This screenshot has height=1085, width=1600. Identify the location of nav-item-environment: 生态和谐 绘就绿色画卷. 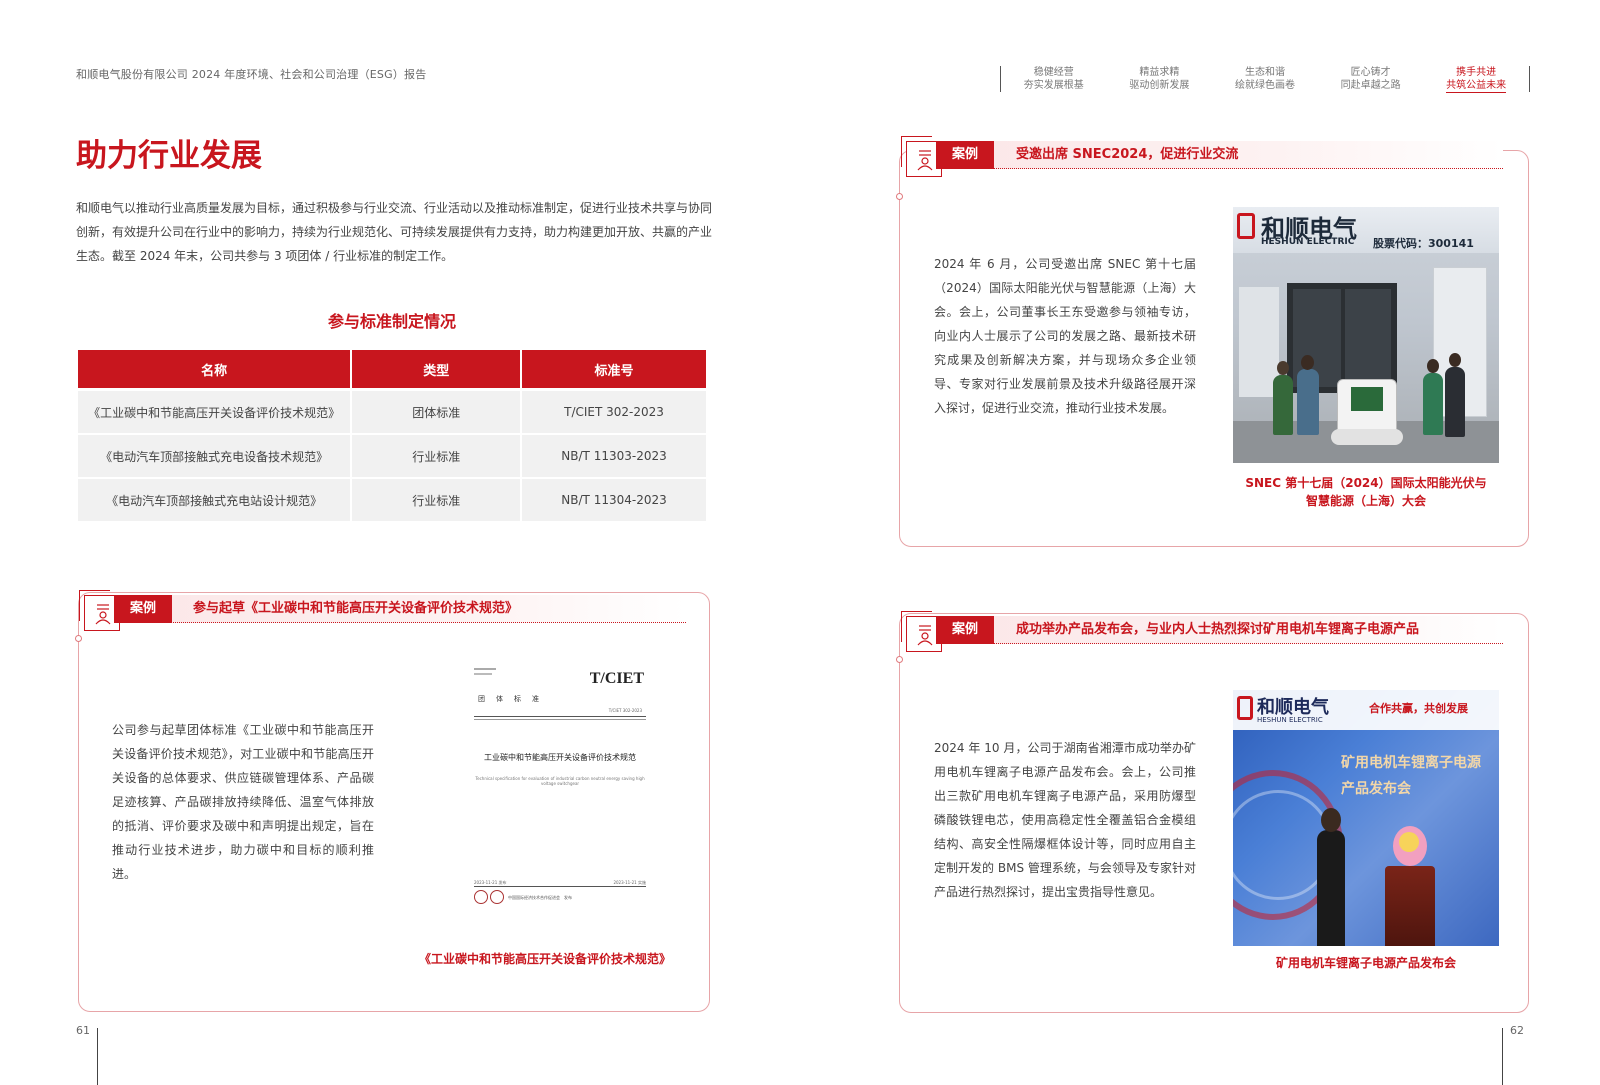
(1265, 79).